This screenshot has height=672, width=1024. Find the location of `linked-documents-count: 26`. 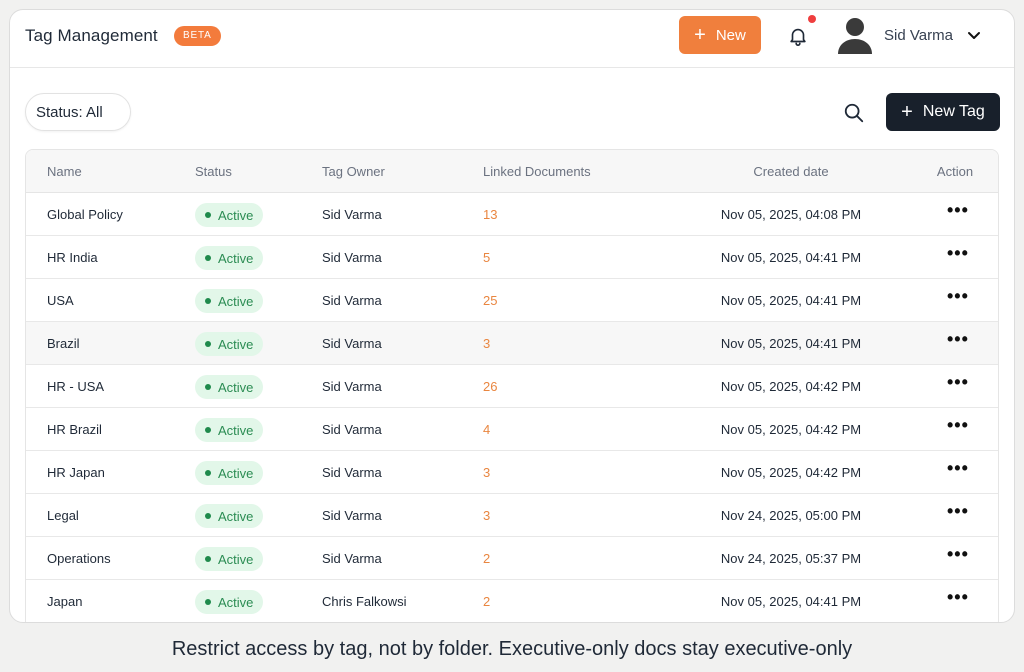

linked-documents-count: 26 is located at coordinates (490, 386).